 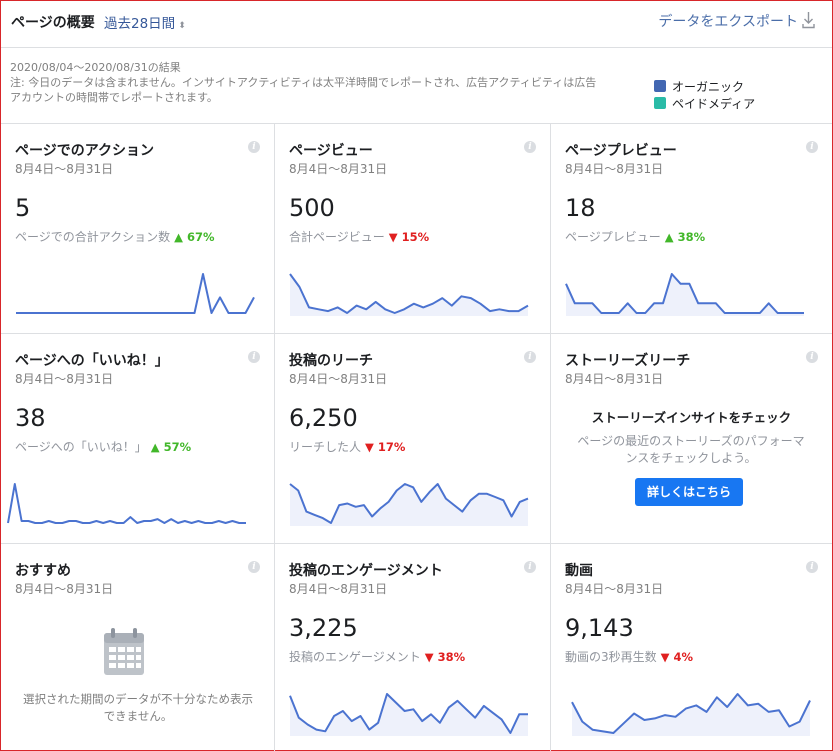 What do you see at coordinates (355, 657) in the screenshot?
I see `card-label: 投稿のエンゲージメント` at bounding box center [355, 657].